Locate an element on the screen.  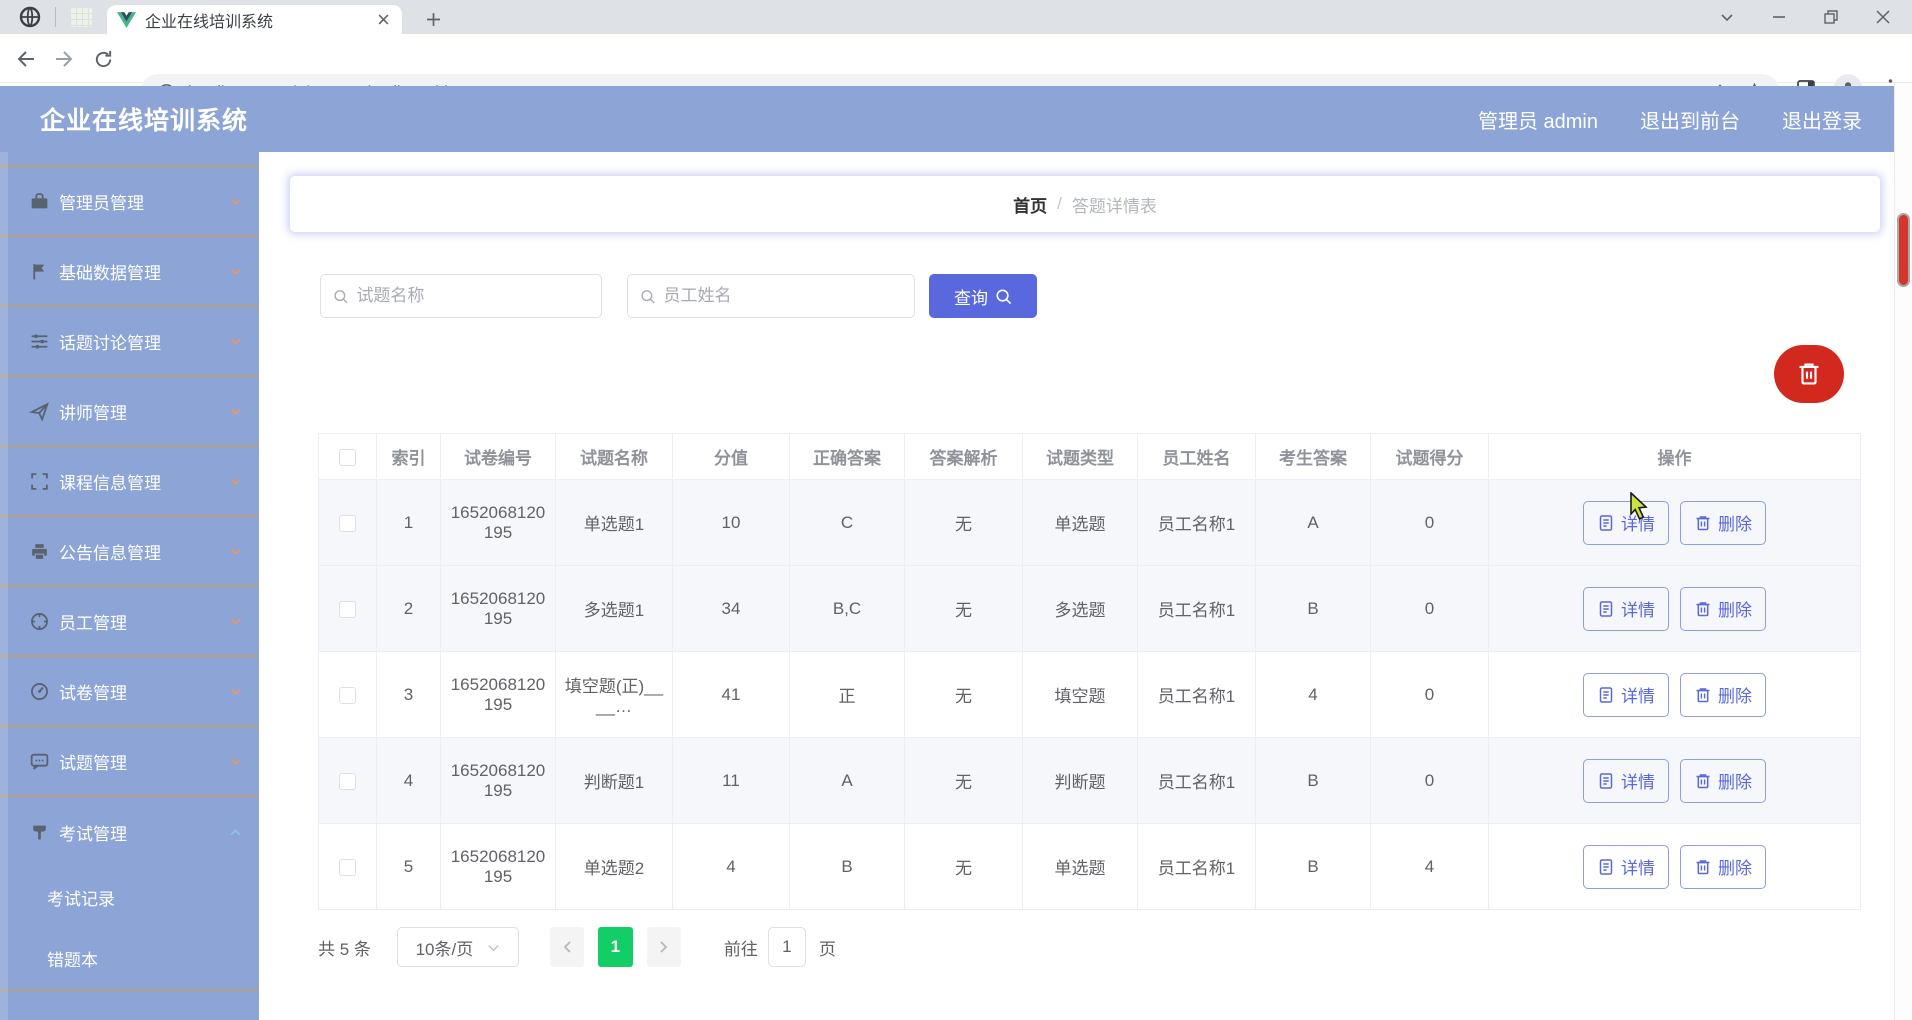
question-name-input is located at coordinates (472, 296).